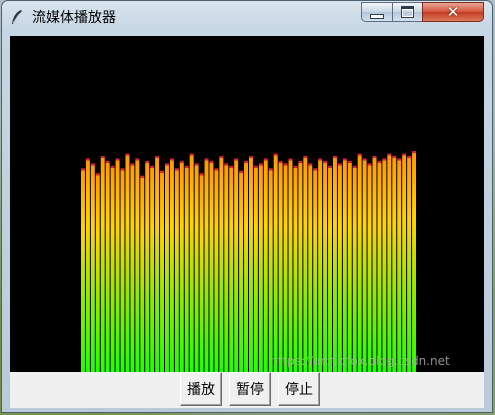 This screenshot has width=495, height=415. What do you see at coordinates (250, 389) in the screenshot?
I see `pause-button: 暂停` at bounding box center [250, 389].